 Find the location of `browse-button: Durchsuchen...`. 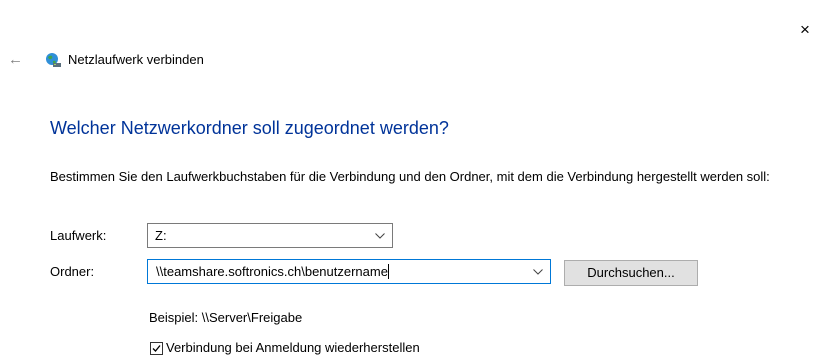

browse-button: Durchsuchen... is located at coordinates (631, 273).